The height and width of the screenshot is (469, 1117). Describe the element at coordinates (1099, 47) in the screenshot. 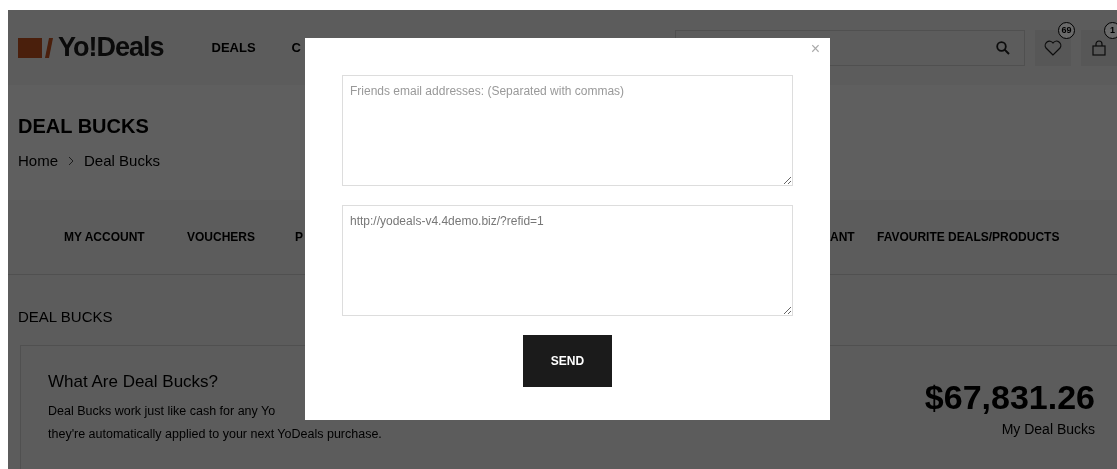

I see `shopping-bag-icon` at that location.